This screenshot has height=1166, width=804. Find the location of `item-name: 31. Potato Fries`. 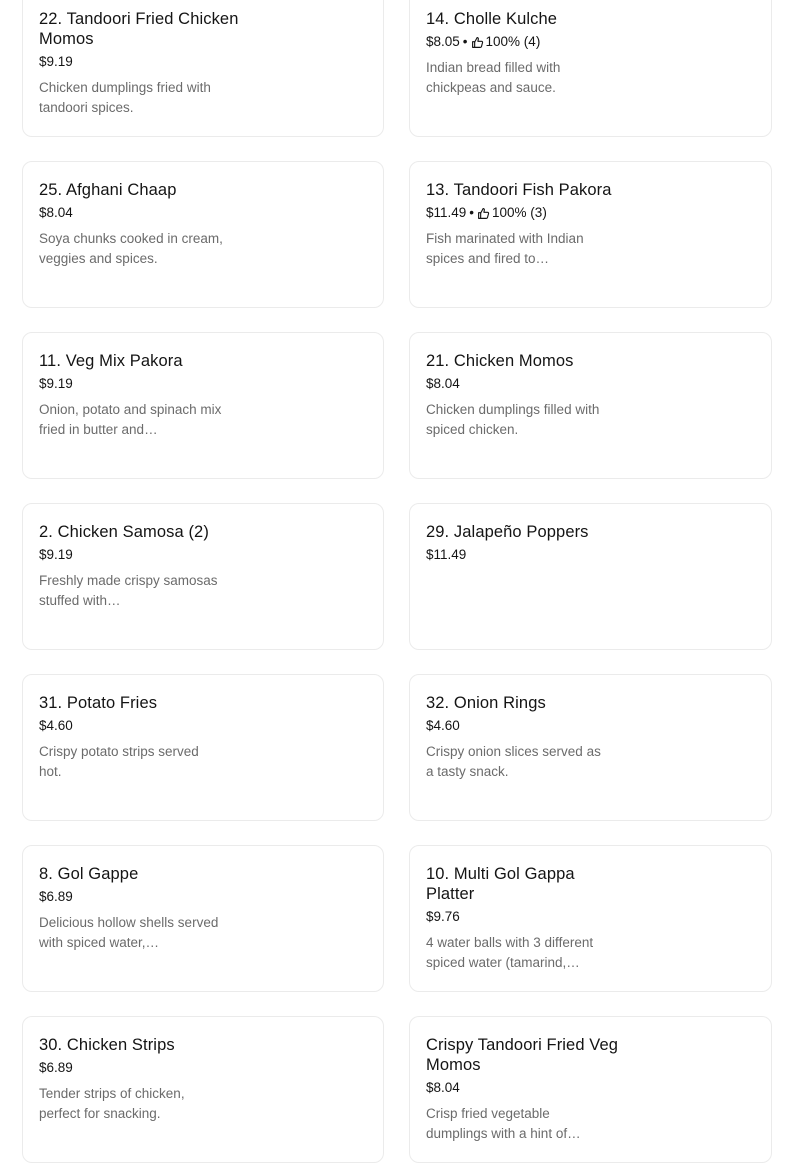

item-name: 31. Potato Fries is located at coordinates (98, 703).